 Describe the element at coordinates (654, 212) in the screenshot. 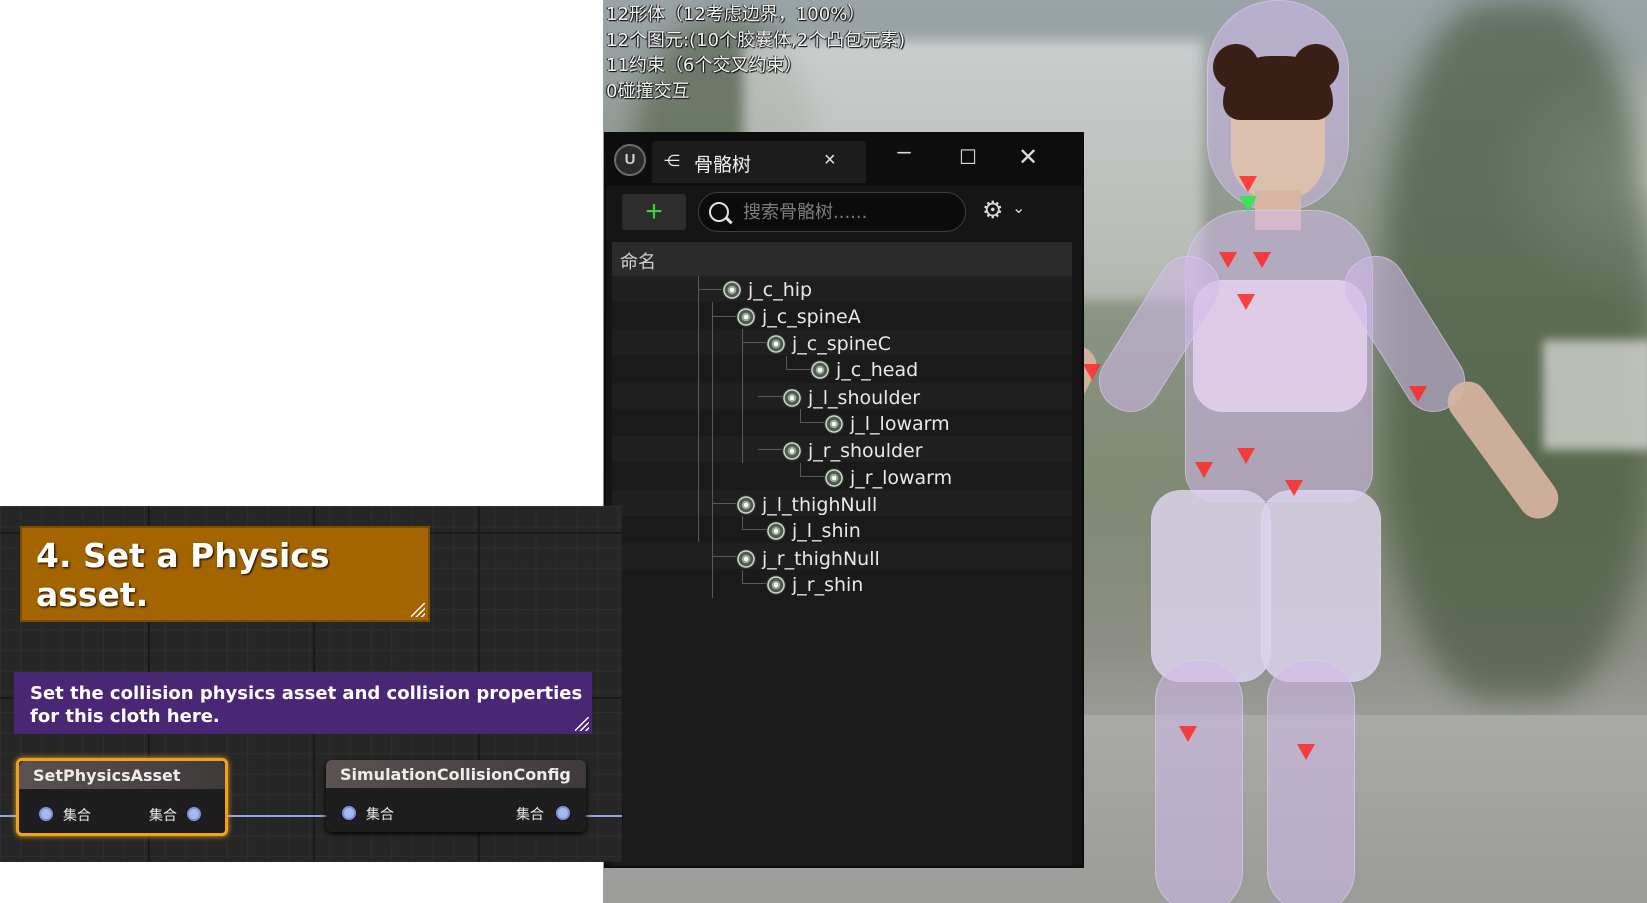

I see `add-button: +` at that location.